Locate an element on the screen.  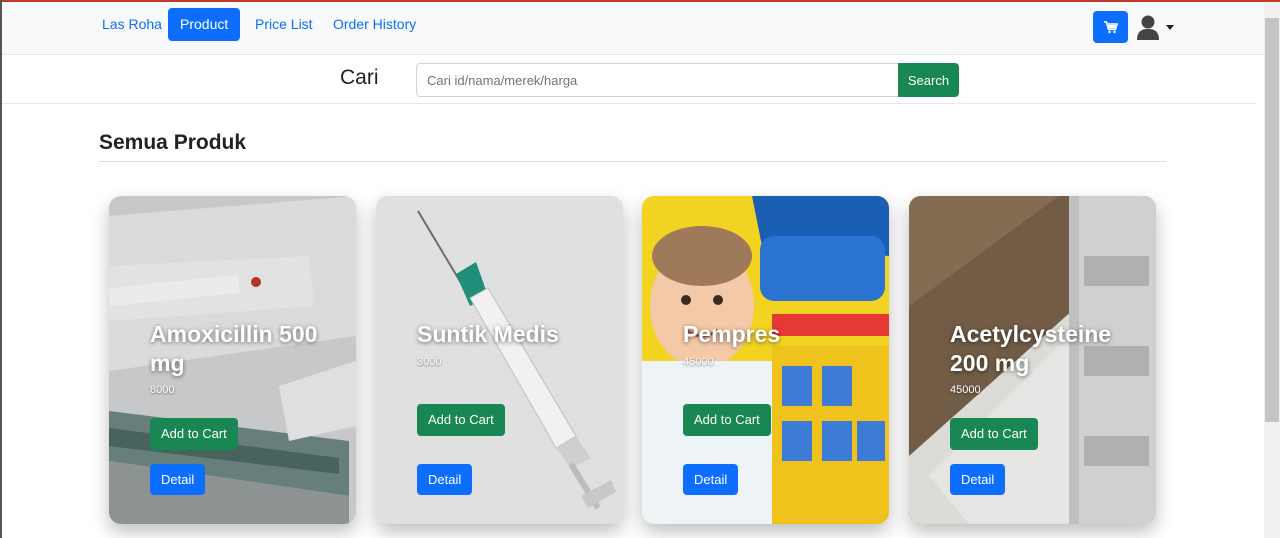
product-card: Pempres 45000 Add to Cart Detail is located at coordinates (765, 360).